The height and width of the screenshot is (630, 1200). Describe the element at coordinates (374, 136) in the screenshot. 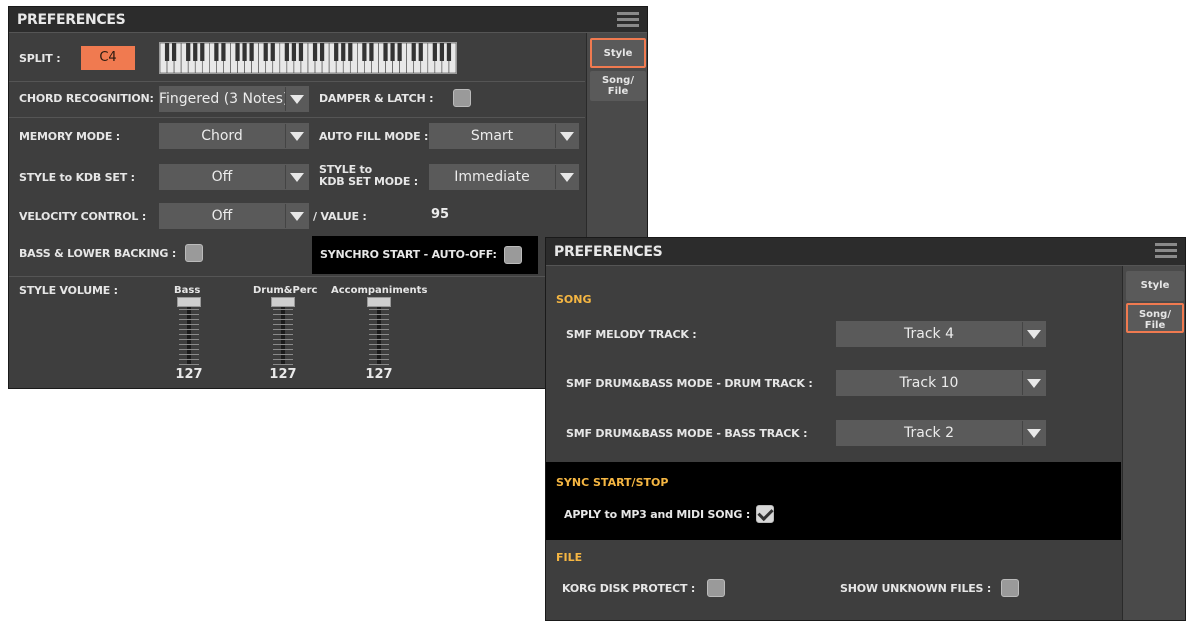

I see `auto-fill-mode-label: AUTO FILL MODE :` at that location.